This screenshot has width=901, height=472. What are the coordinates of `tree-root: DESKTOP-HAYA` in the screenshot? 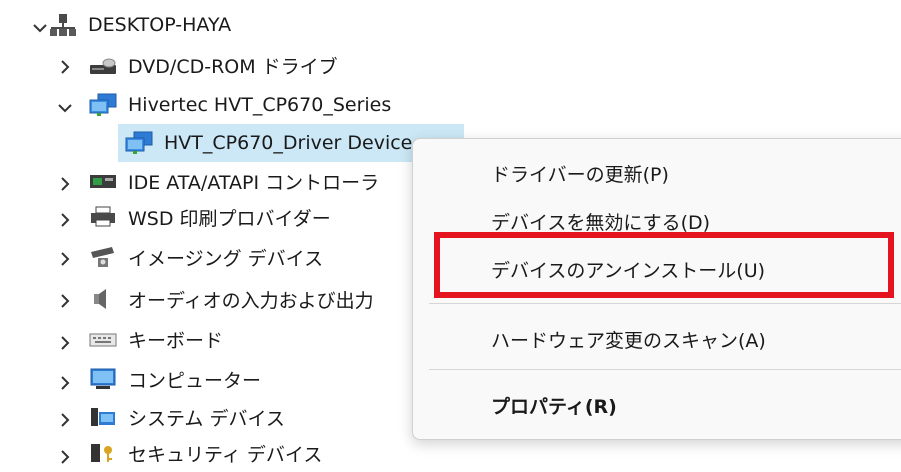 It's located at (139, 25).